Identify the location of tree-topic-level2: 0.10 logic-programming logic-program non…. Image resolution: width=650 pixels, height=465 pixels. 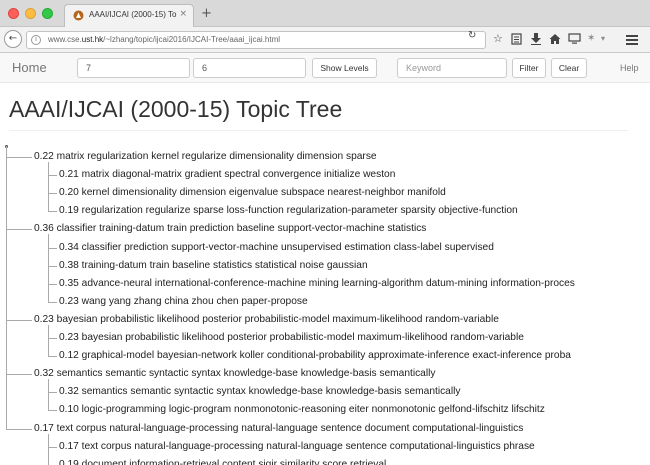
(302, 410).